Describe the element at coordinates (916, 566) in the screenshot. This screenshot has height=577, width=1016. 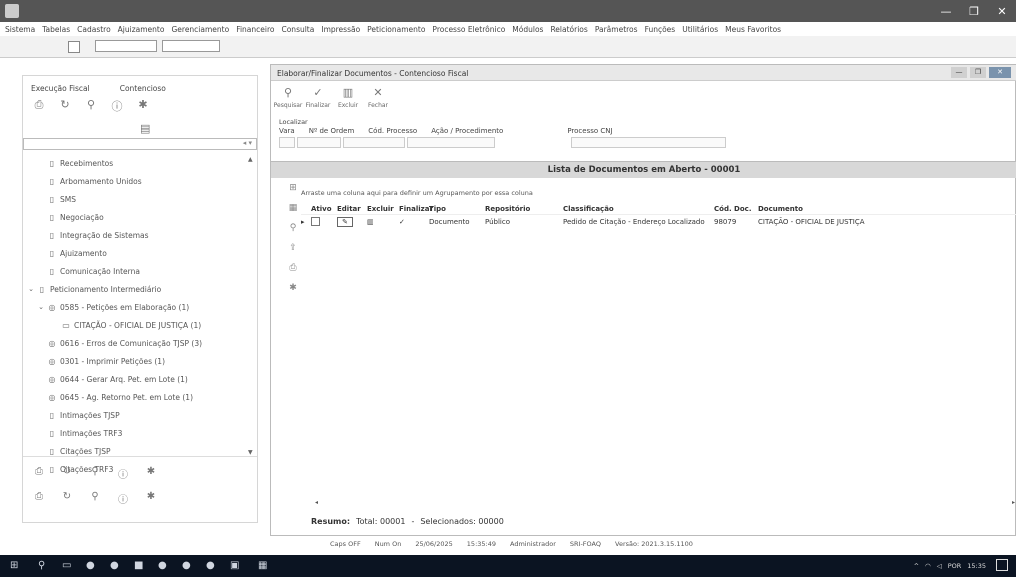
I see `tray-chevron-icon: ^` at that location.